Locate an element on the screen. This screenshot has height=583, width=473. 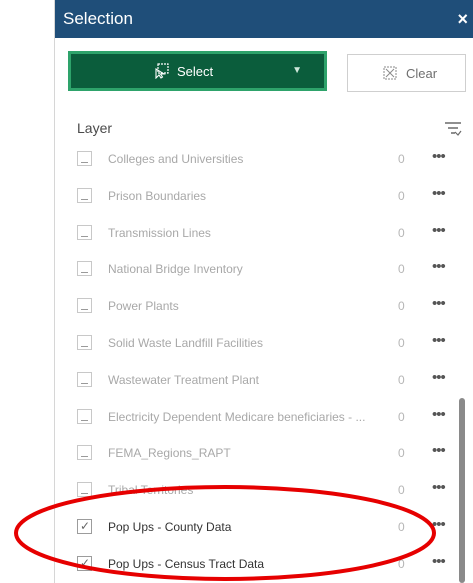
layer-row: Transmission Lines 0 ••• is located at coordinates (257, 234).